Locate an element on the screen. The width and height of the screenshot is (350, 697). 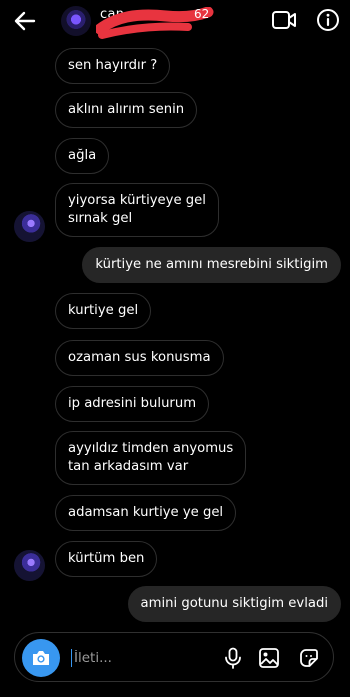
message-incoming: kurtiye gel is located at coordinates (103, 311).